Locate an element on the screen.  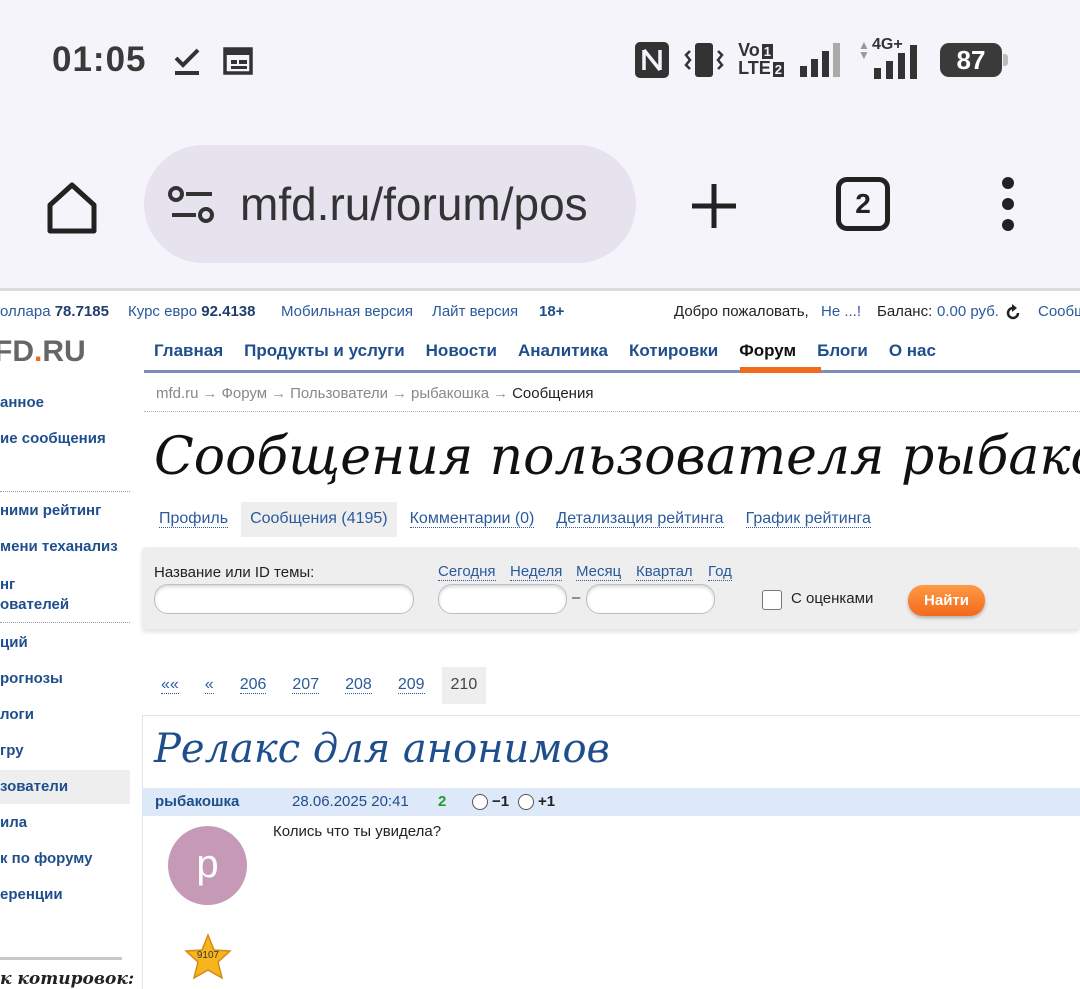
nav-quotes: Котировки is located at coordinates (673, 351).